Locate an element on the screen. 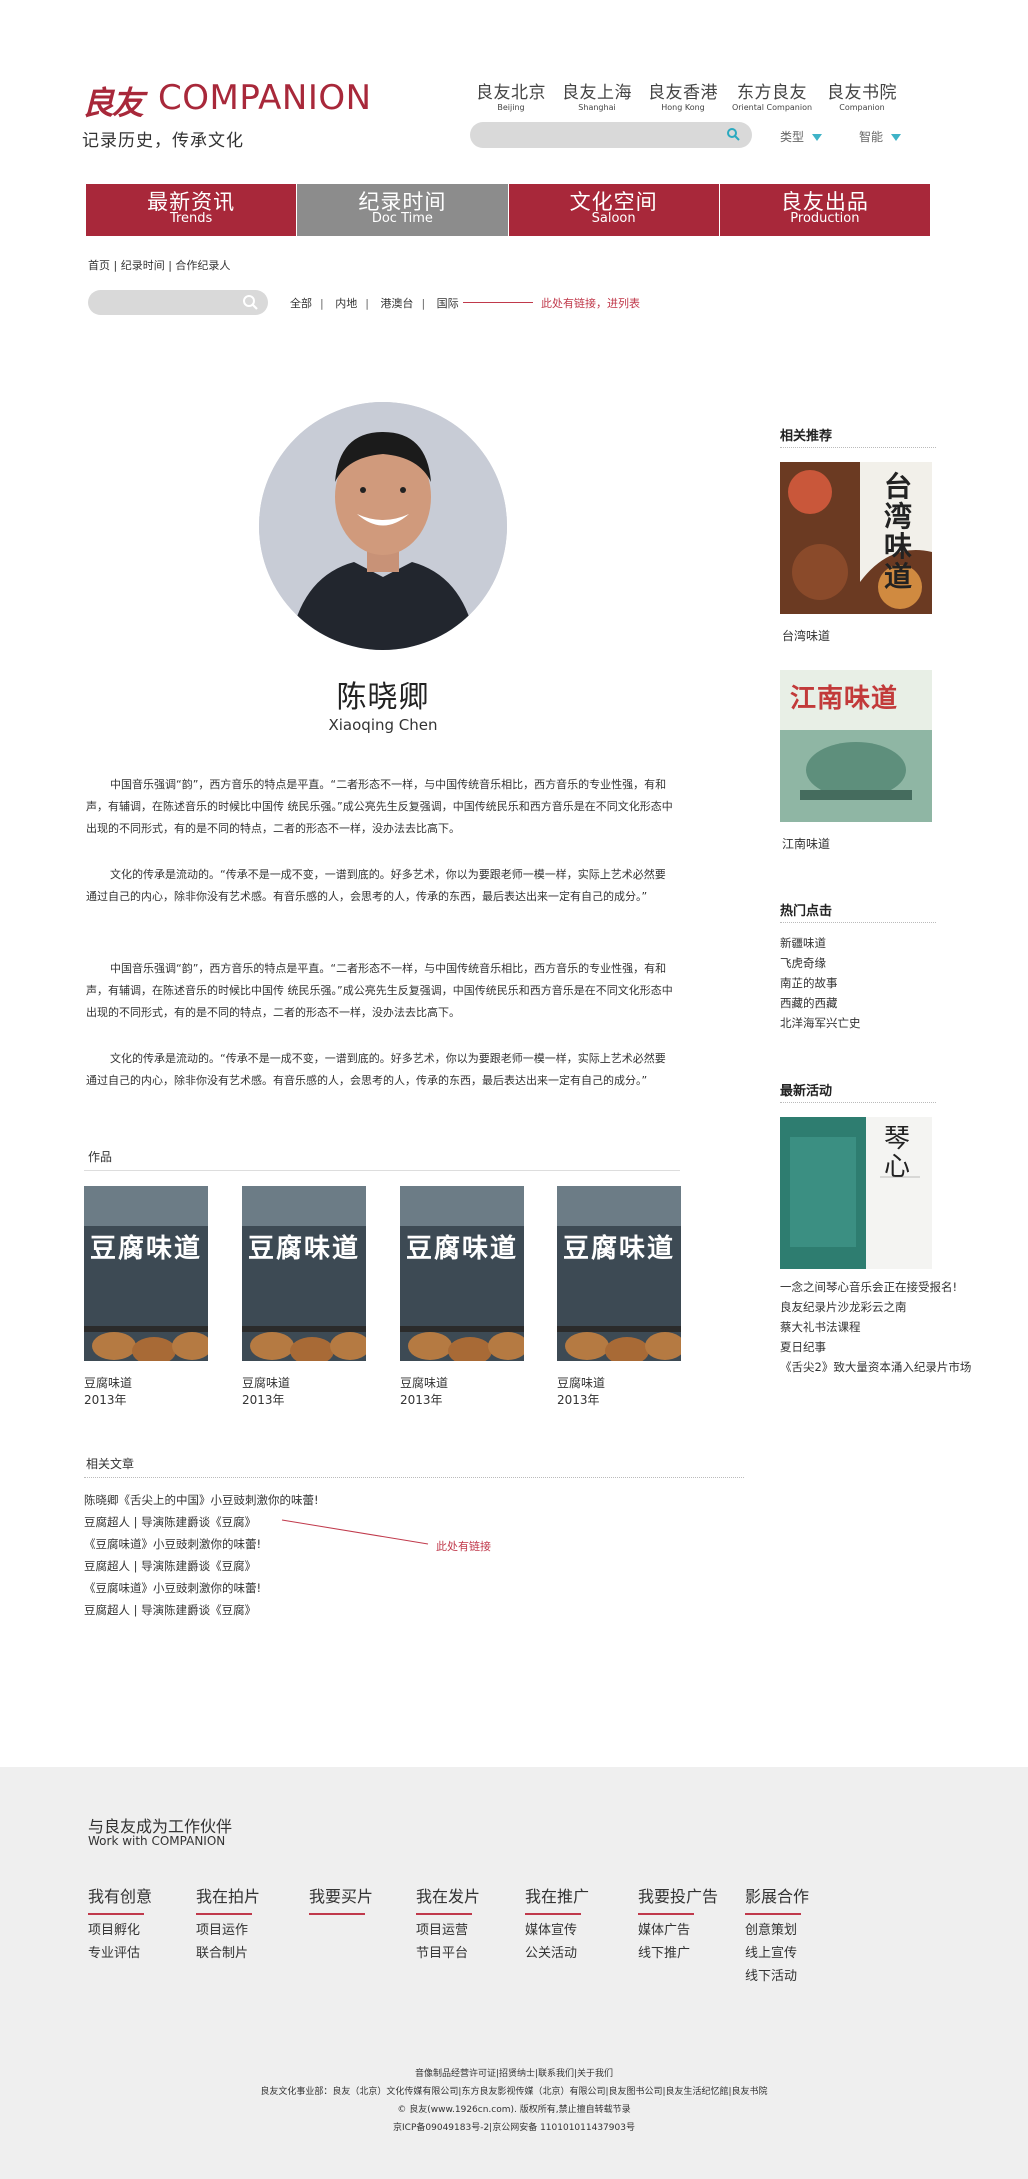 This screenshot has height=2179, width=1028. footer-link: 线下推广 is located at coordinates (678, 1953).